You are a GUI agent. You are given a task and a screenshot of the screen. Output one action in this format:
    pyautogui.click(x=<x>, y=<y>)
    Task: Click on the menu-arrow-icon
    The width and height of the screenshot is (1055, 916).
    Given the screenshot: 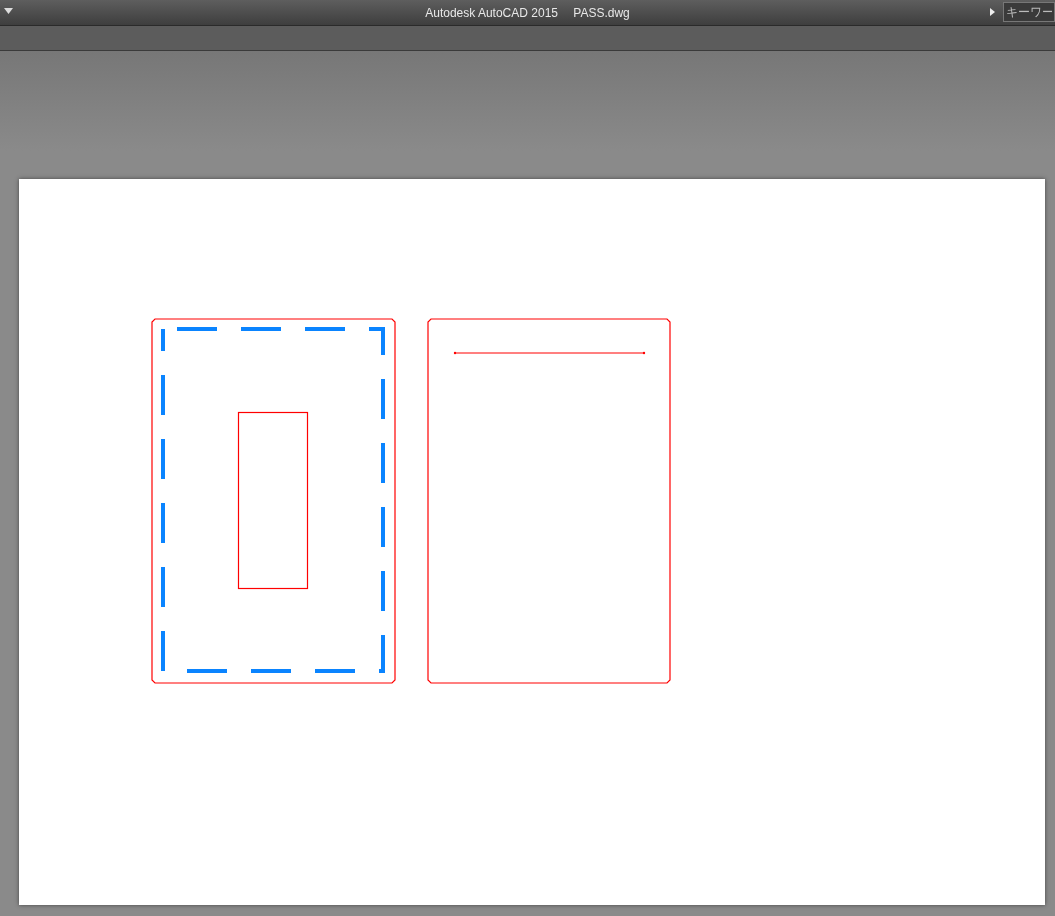 What is the action you would take?
    pyautogui.click(x=8, y=11)
    